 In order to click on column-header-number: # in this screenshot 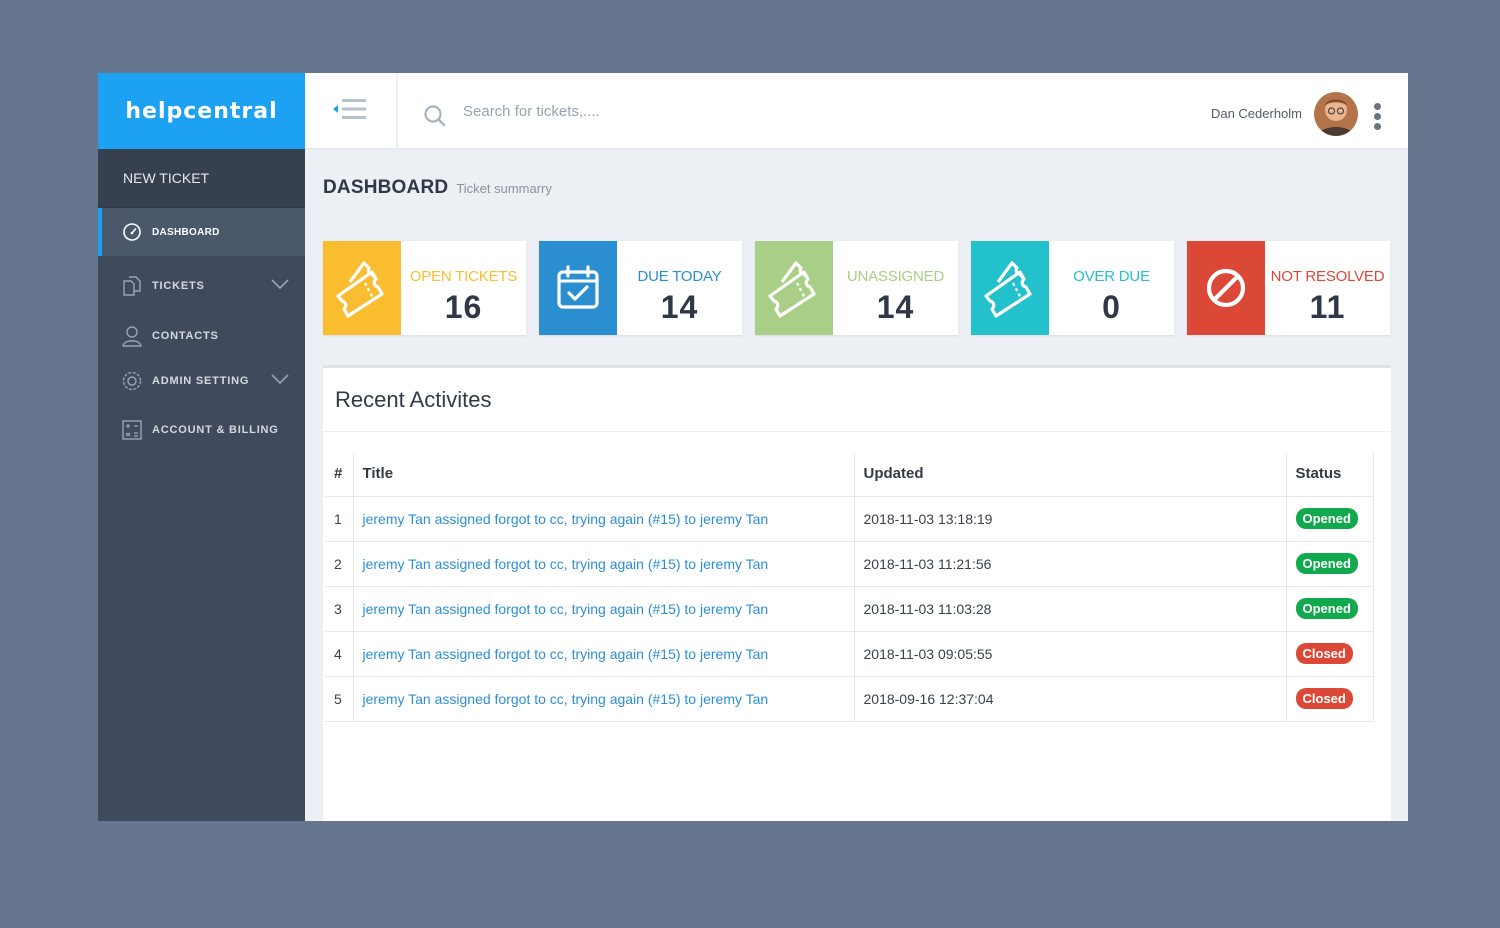, I will do `click(339, 474)`.